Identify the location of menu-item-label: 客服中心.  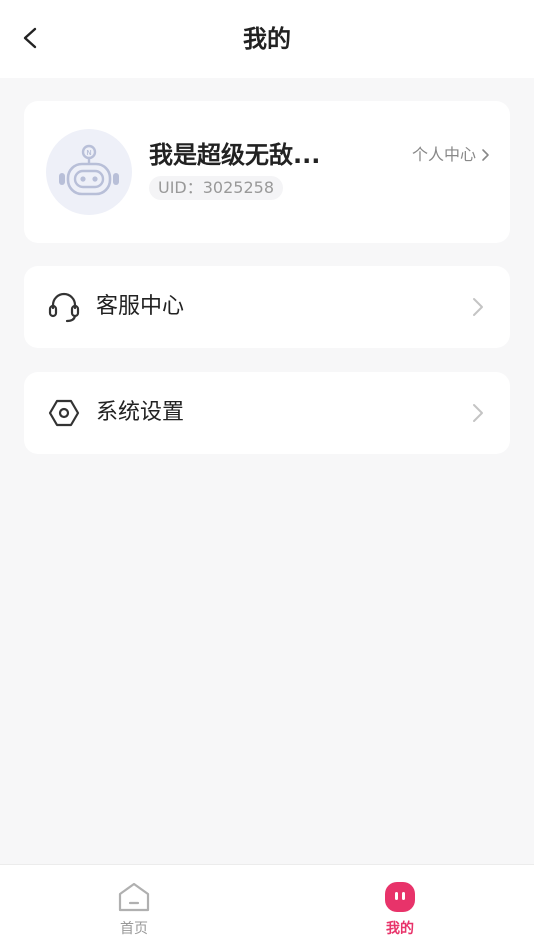
(140, 306).